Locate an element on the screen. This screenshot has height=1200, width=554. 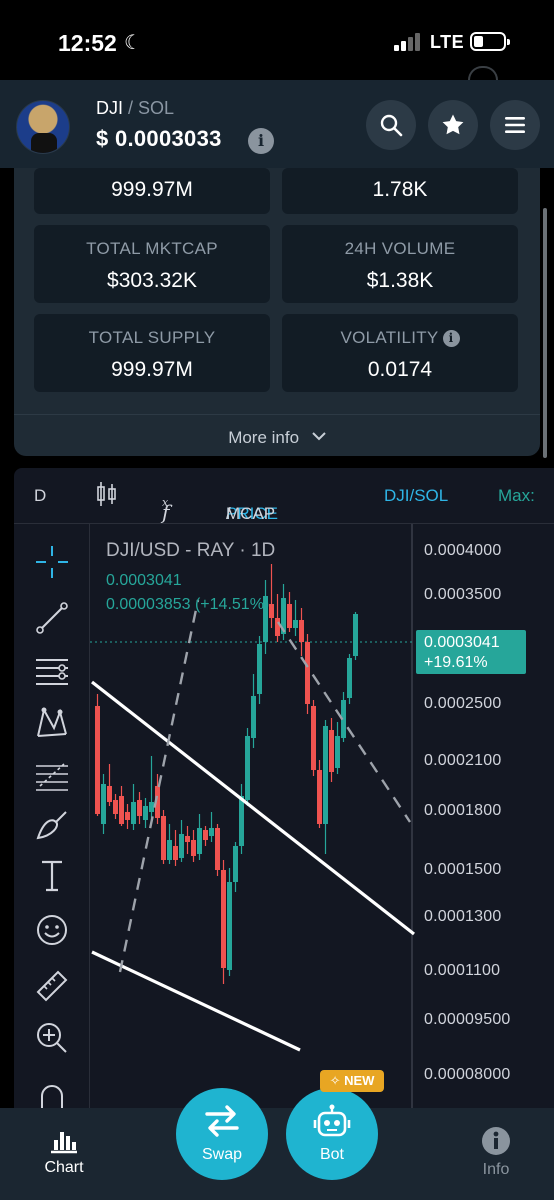
emoji-icon is located at coordinates (52, 930).